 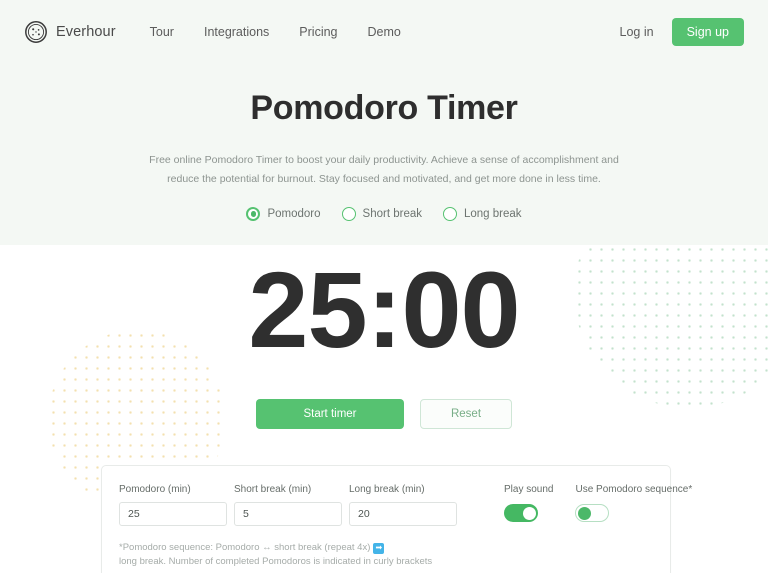 I want to click on toggle-label-pomodoro-sequence: Use Pomodoro sequence*, so click(x=634, y=489).